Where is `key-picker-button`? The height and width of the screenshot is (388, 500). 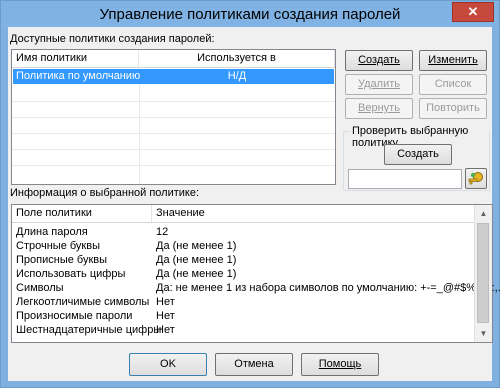 key-picker-button is located at coordinates (476, 178).